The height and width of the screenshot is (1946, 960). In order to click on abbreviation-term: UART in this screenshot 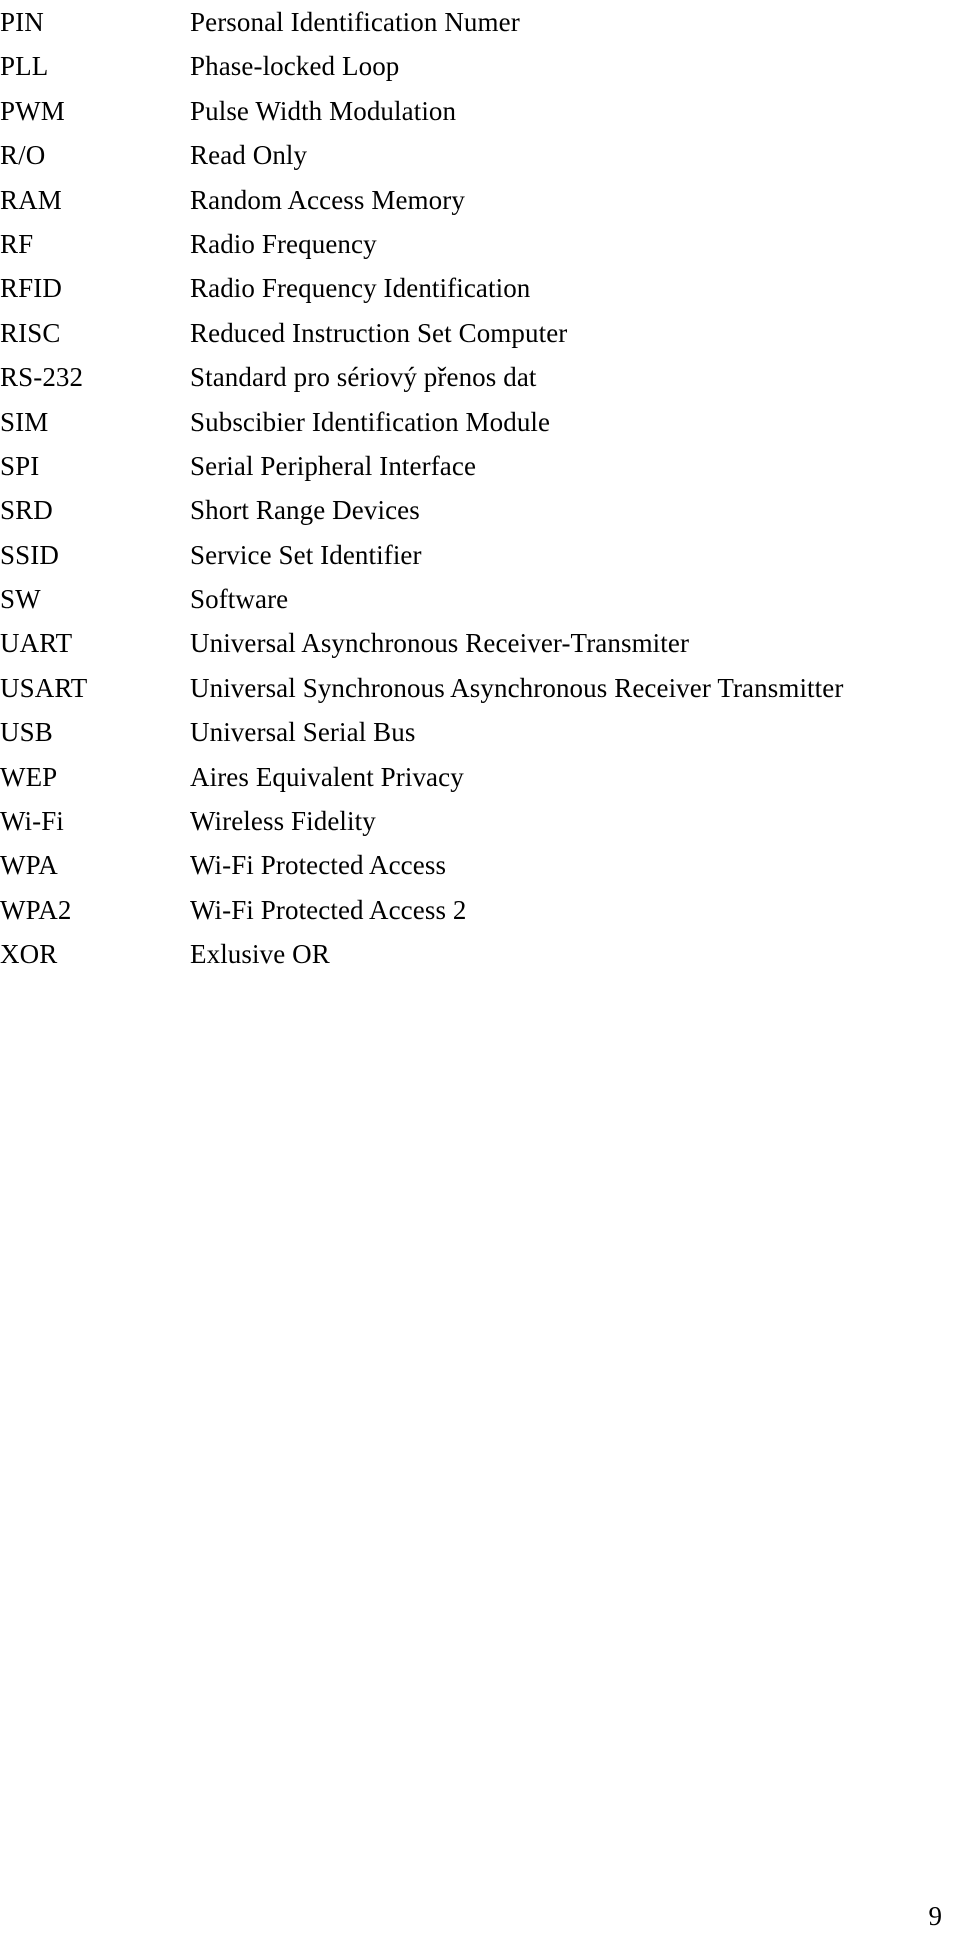, I will do `click(36, 643)`.